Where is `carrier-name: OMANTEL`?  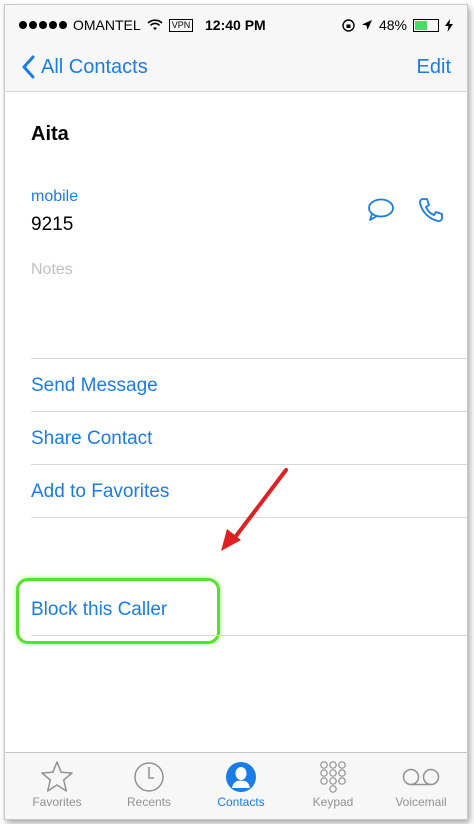
carrier-name: OMANTEL is located at coordinates (107, 25).